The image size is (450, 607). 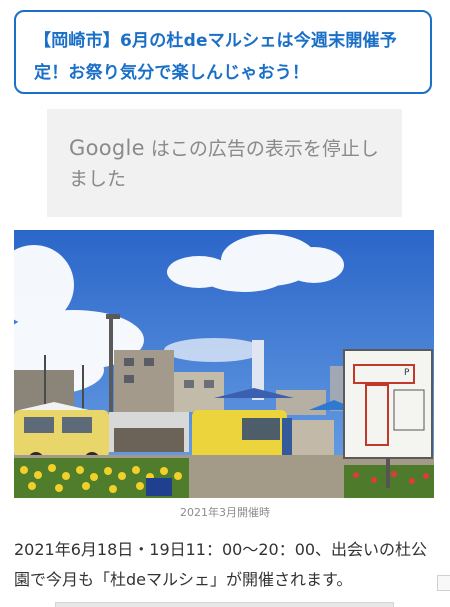 I want to click on sign-letter: P, so click(x=407, y=373).